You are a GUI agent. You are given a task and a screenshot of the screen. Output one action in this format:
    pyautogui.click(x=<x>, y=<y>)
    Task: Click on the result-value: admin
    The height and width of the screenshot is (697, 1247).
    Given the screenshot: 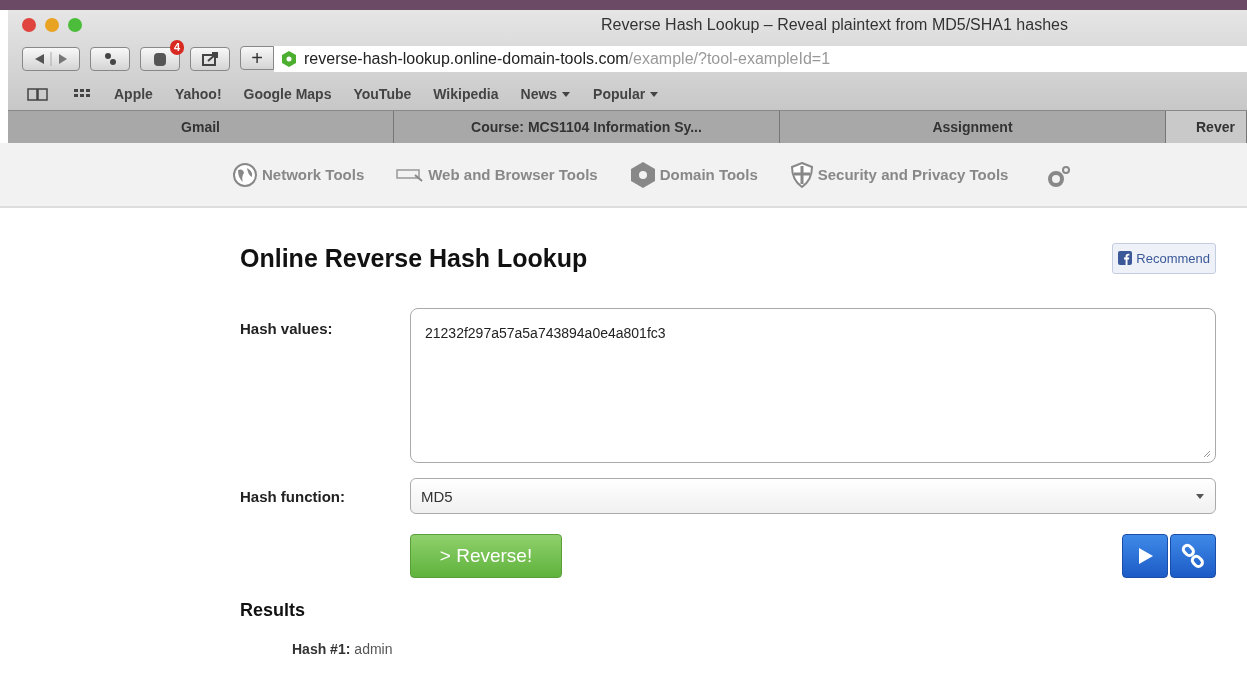 What is the action you would take?
    pyautogui.click(x=373, y=649)
    